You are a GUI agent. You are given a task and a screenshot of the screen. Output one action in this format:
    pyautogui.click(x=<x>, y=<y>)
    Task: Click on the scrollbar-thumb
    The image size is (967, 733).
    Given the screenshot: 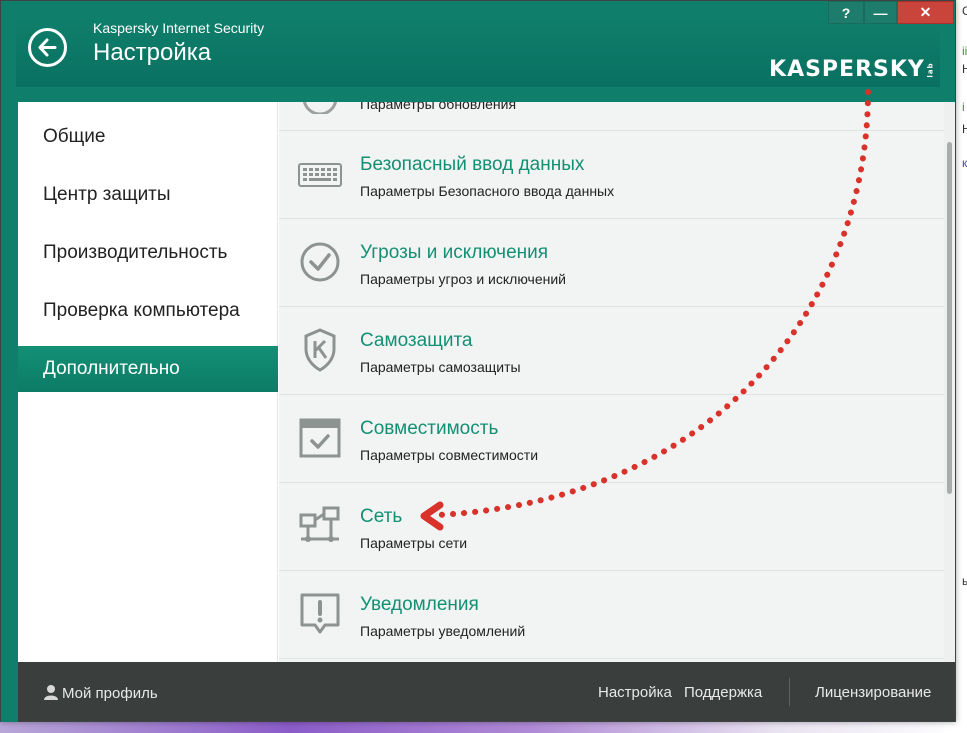 What is the action you would take?
    pyautogui.click(x=949, y=318)
    